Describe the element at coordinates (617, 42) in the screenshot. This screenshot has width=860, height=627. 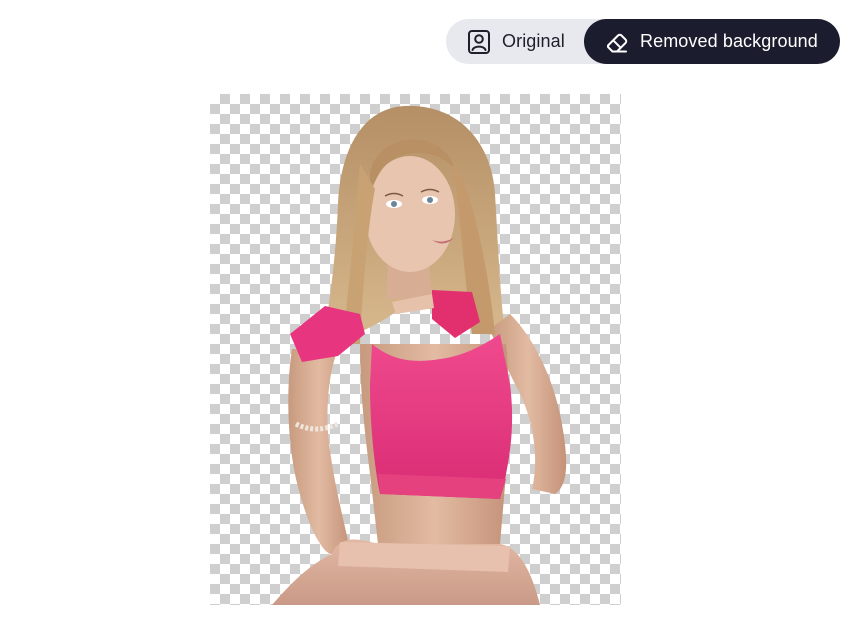
I see `eraser-icon` at that location.